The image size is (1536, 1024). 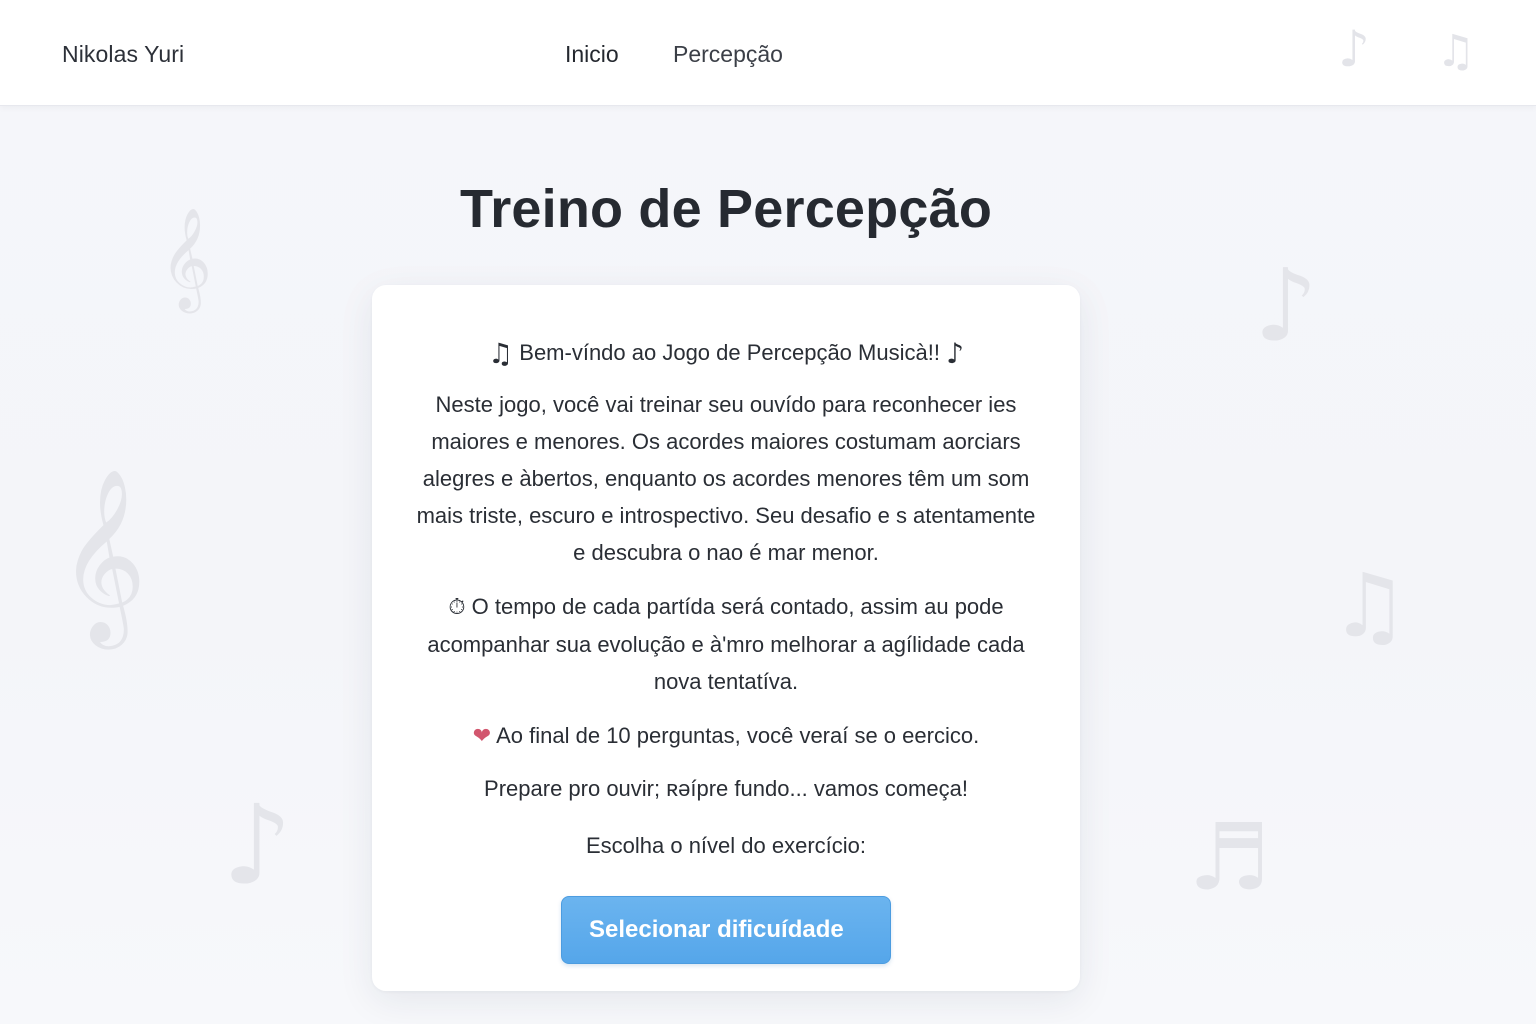 What do you see at coordinates (123, 54) in the screenshot?
I see `brand-name: Nikolas Yuri` at bounding box center [123, 54].